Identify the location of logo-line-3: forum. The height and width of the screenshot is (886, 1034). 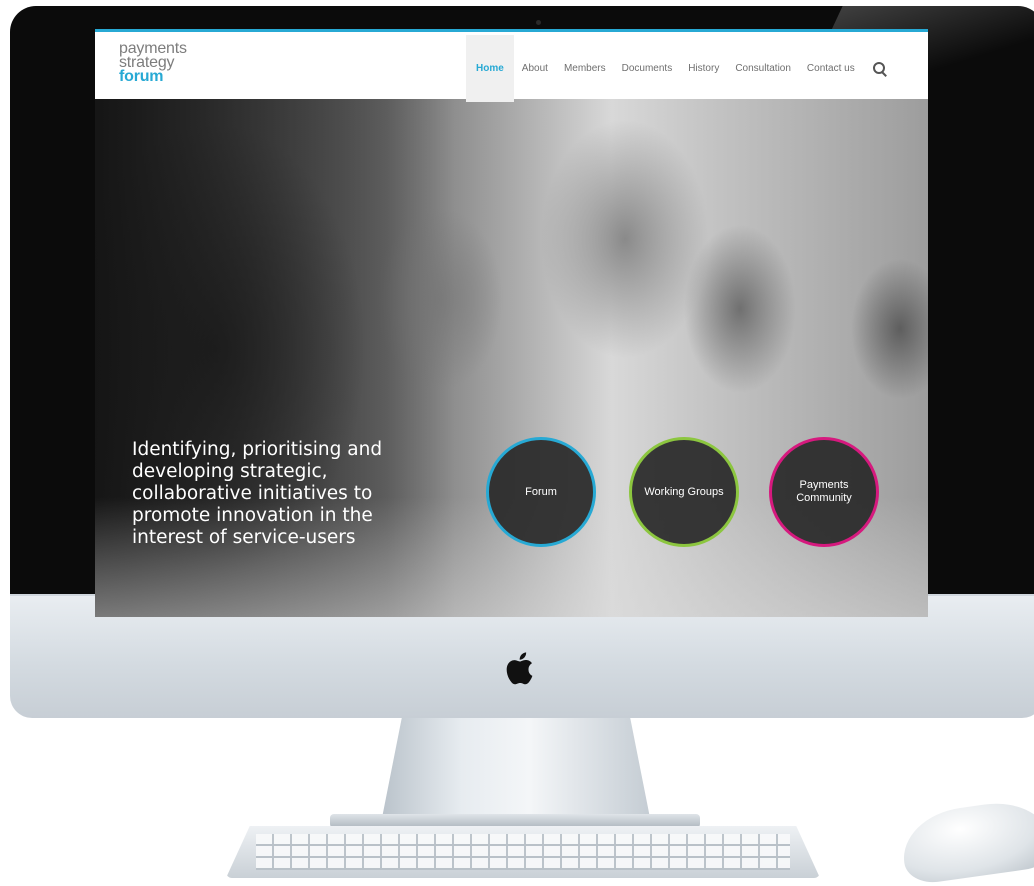
(141, 76).